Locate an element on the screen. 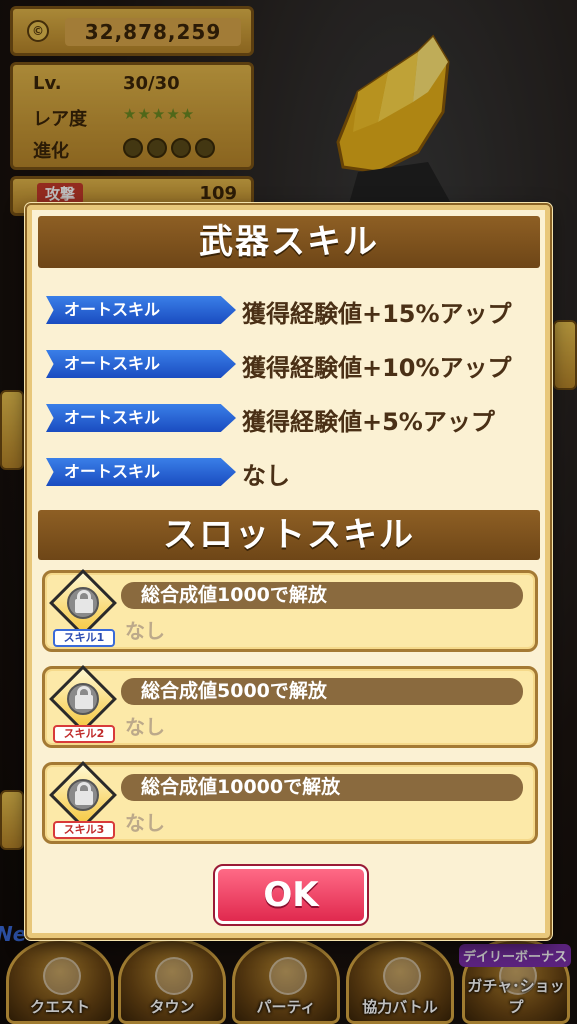  slot-skill-card: スキル1 総合成値1000で解放 なし is located at coordinates (290, 610).